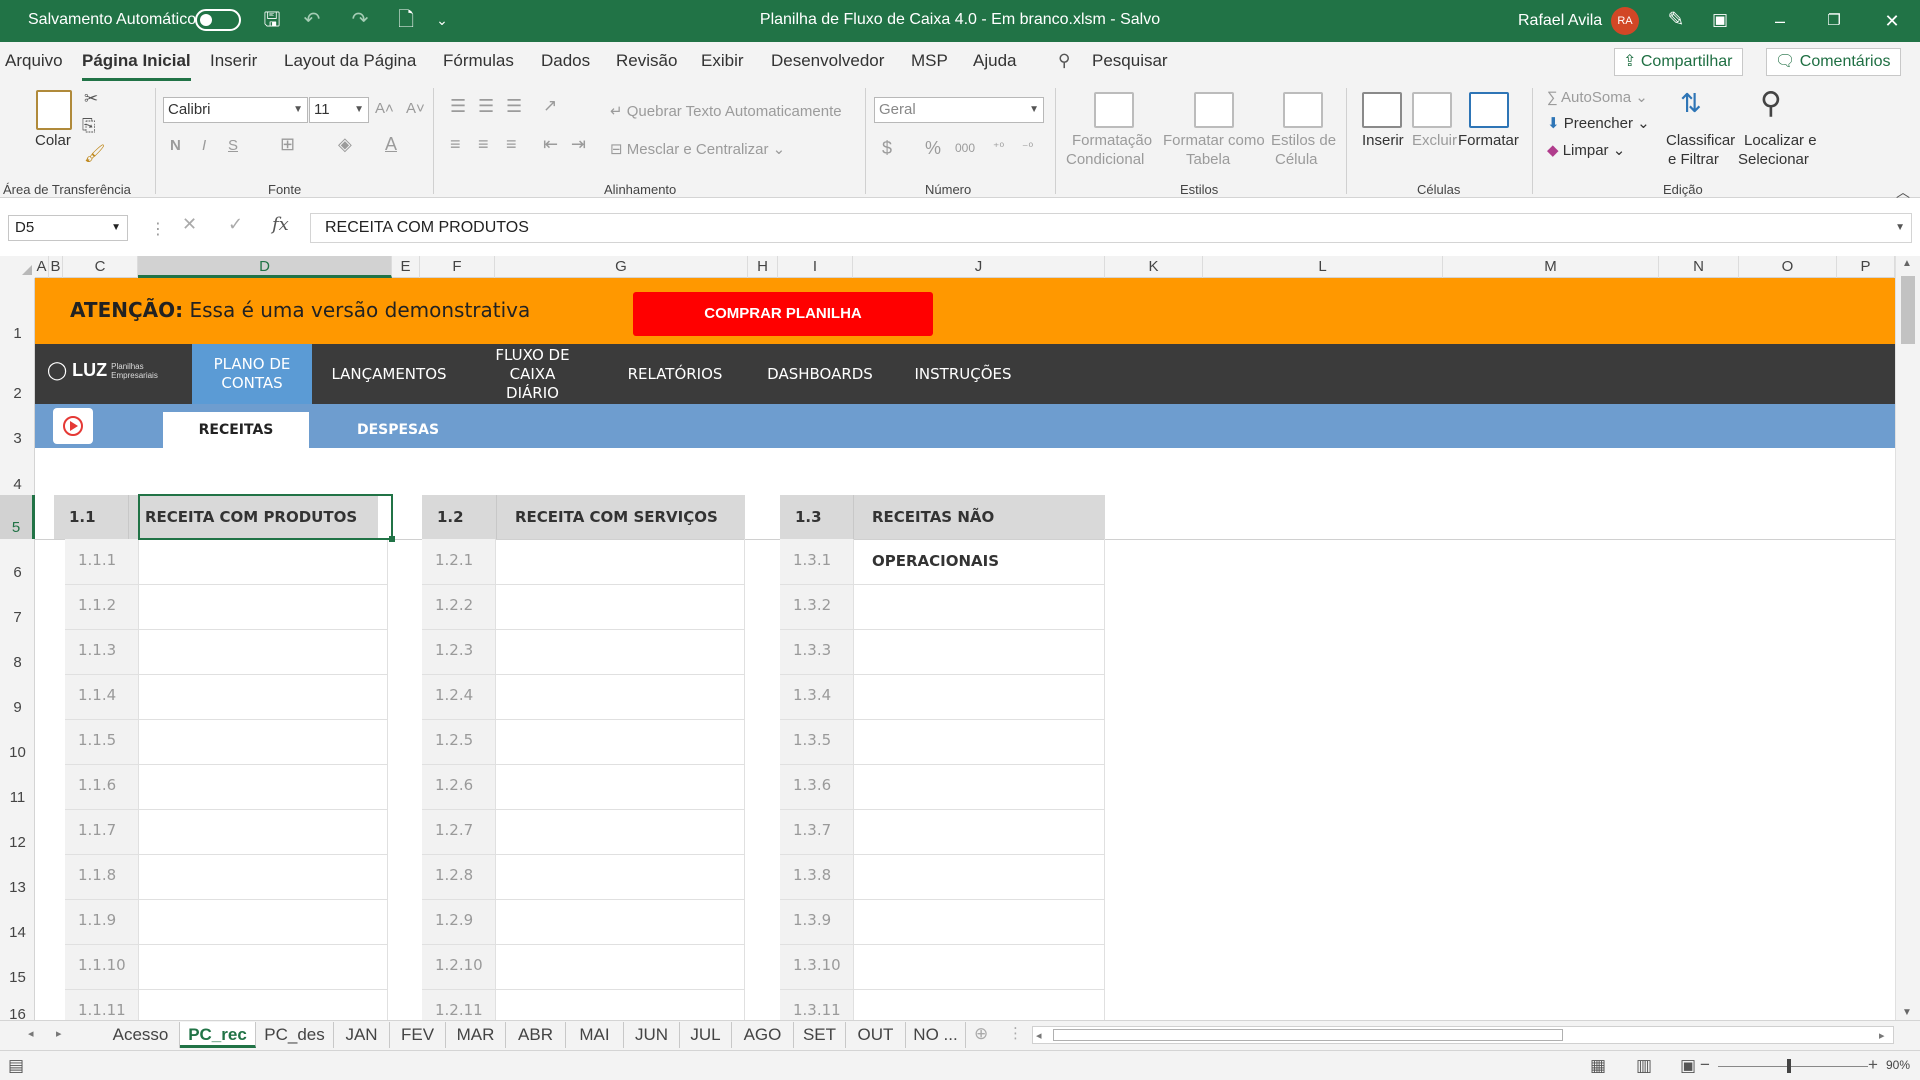 The width and height of the screenshot is (1920, 1080). Describe the element at coordinates (1214, 140) in the screenshot. I see `format-as-table-label-1: Formatar como` at that location.